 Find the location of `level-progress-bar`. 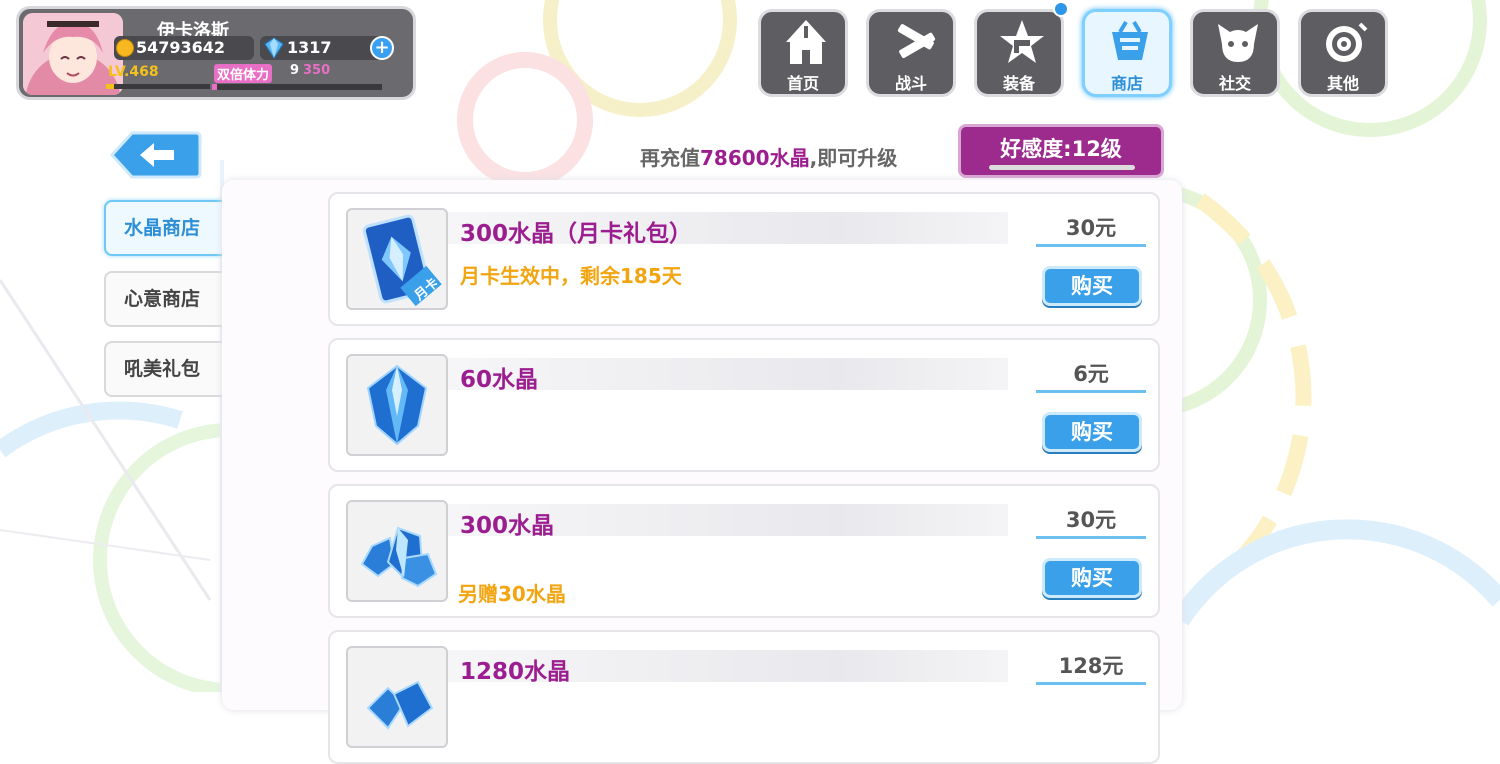

level-progress-bar is located at coordinates (158, 86).